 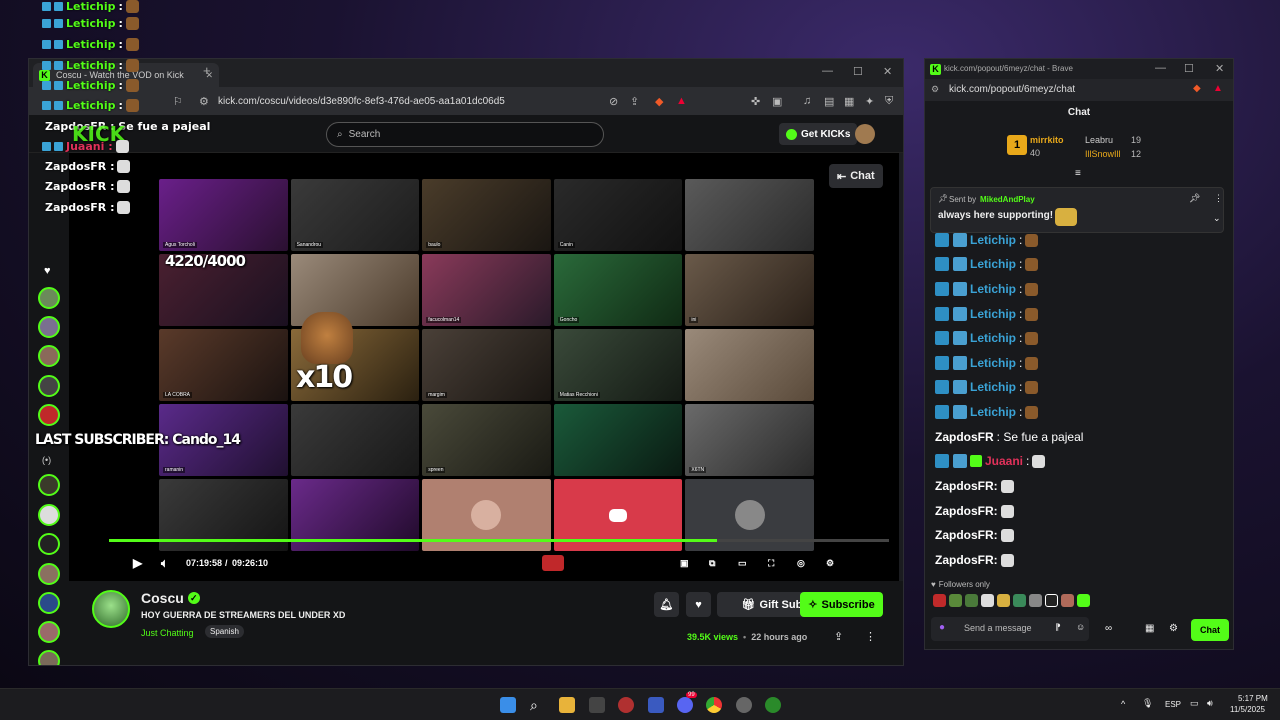 I want to click on notify-button: 🔔︎, so click(x=666, y=604).